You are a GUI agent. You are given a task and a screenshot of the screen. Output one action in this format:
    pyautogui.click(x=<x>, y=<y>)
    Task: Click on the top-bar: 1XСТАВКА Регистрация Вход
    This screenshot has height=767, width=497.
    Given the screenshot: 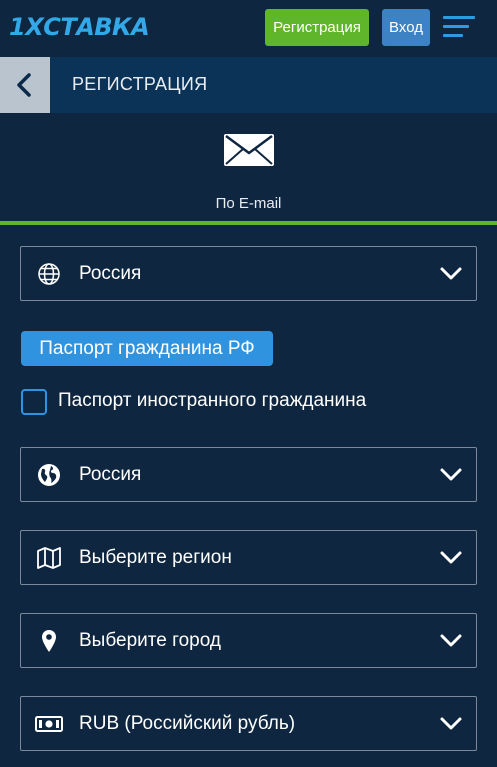 What is the action you would take?
    pyautogui.click(x=248, y=28)
    